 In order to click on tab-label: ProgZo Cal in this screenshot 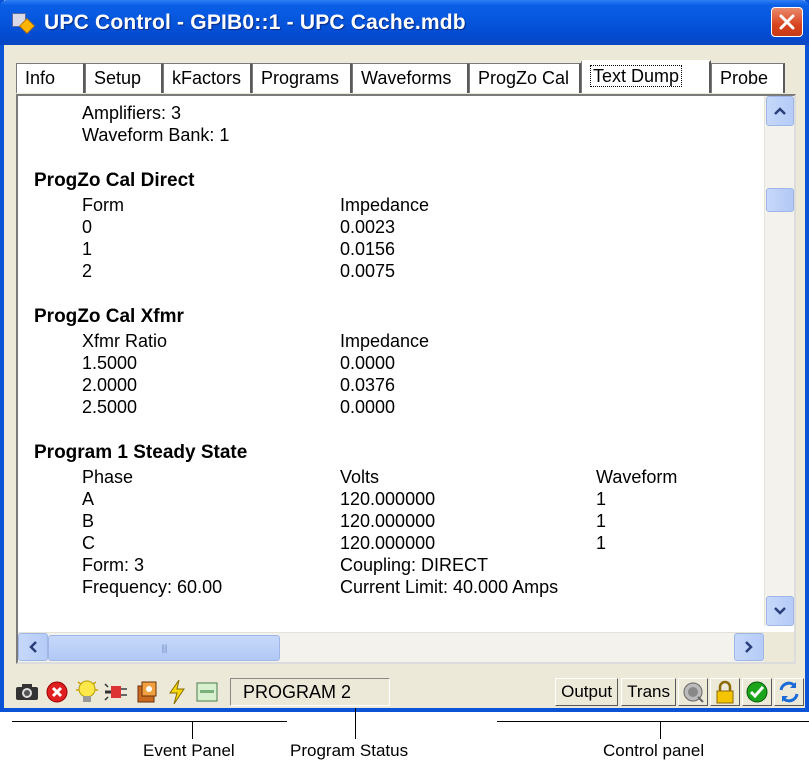, I will do `click(524, 78)`.